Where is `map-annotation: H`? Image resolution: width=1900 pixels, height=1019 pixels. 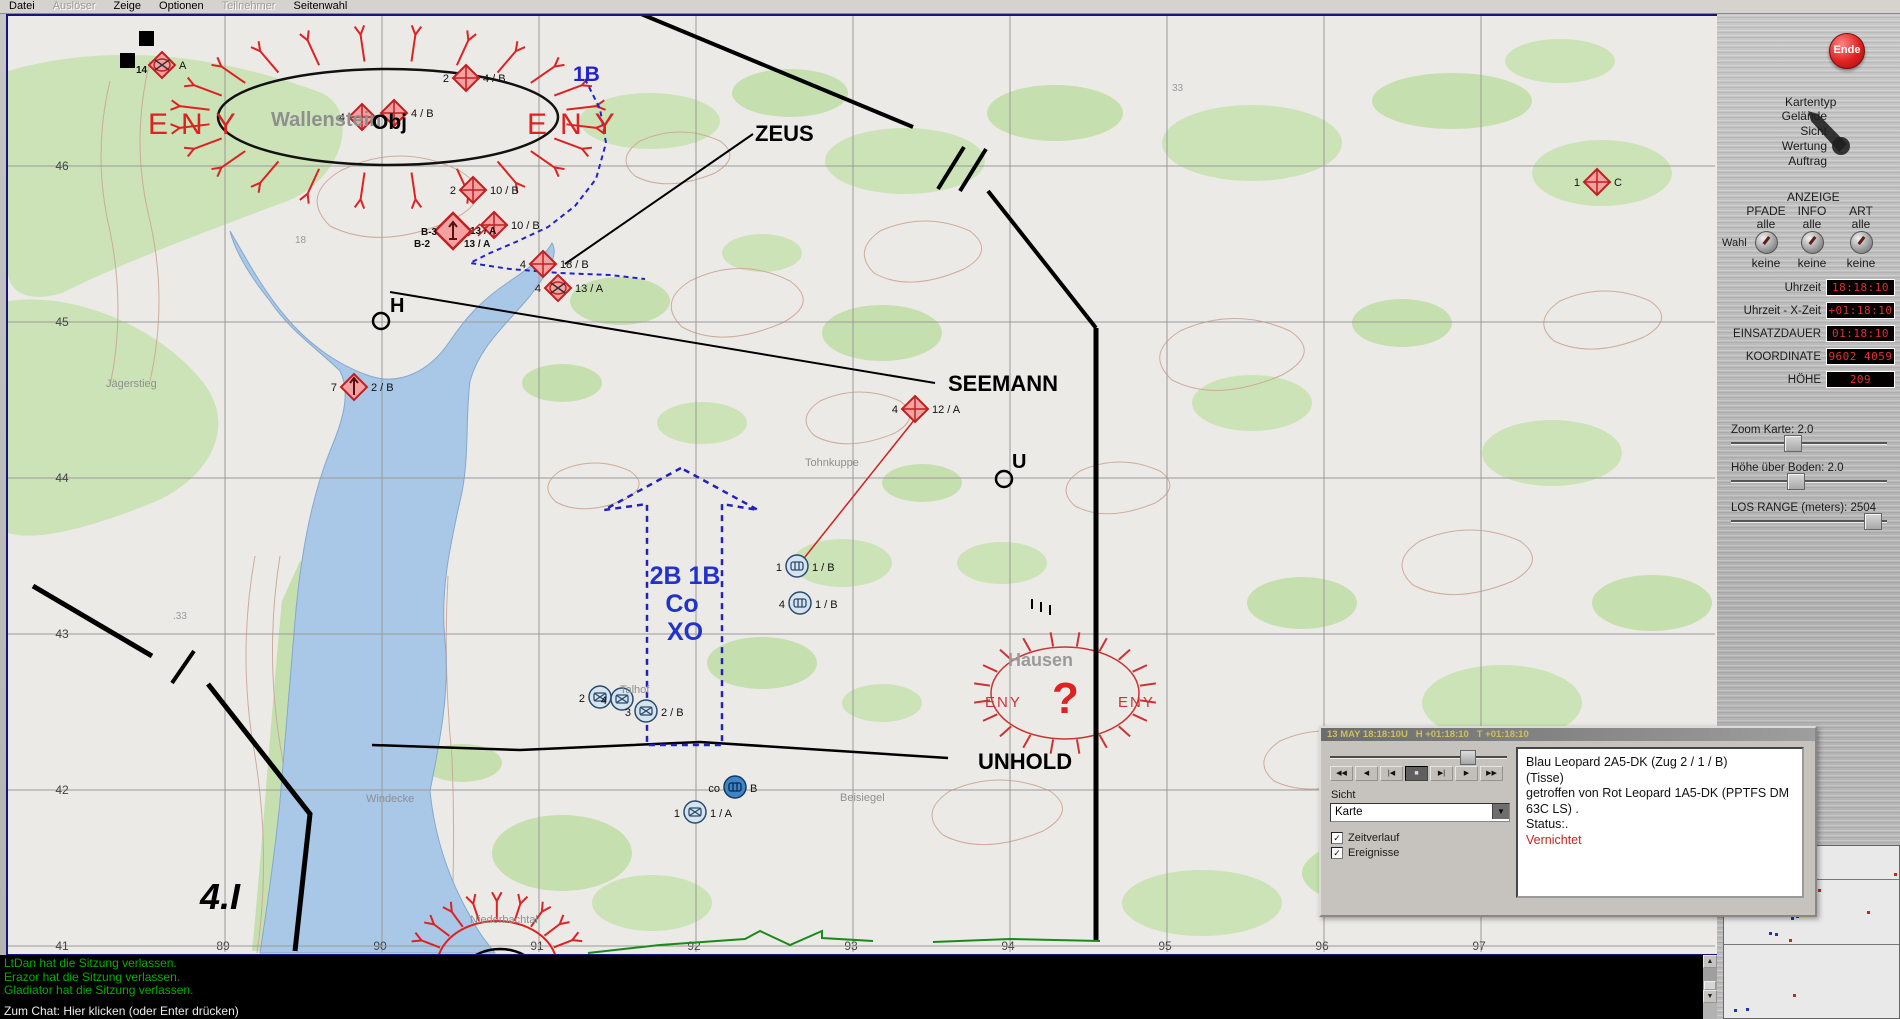
map-annotation: H is located at coordinates (397, 306).